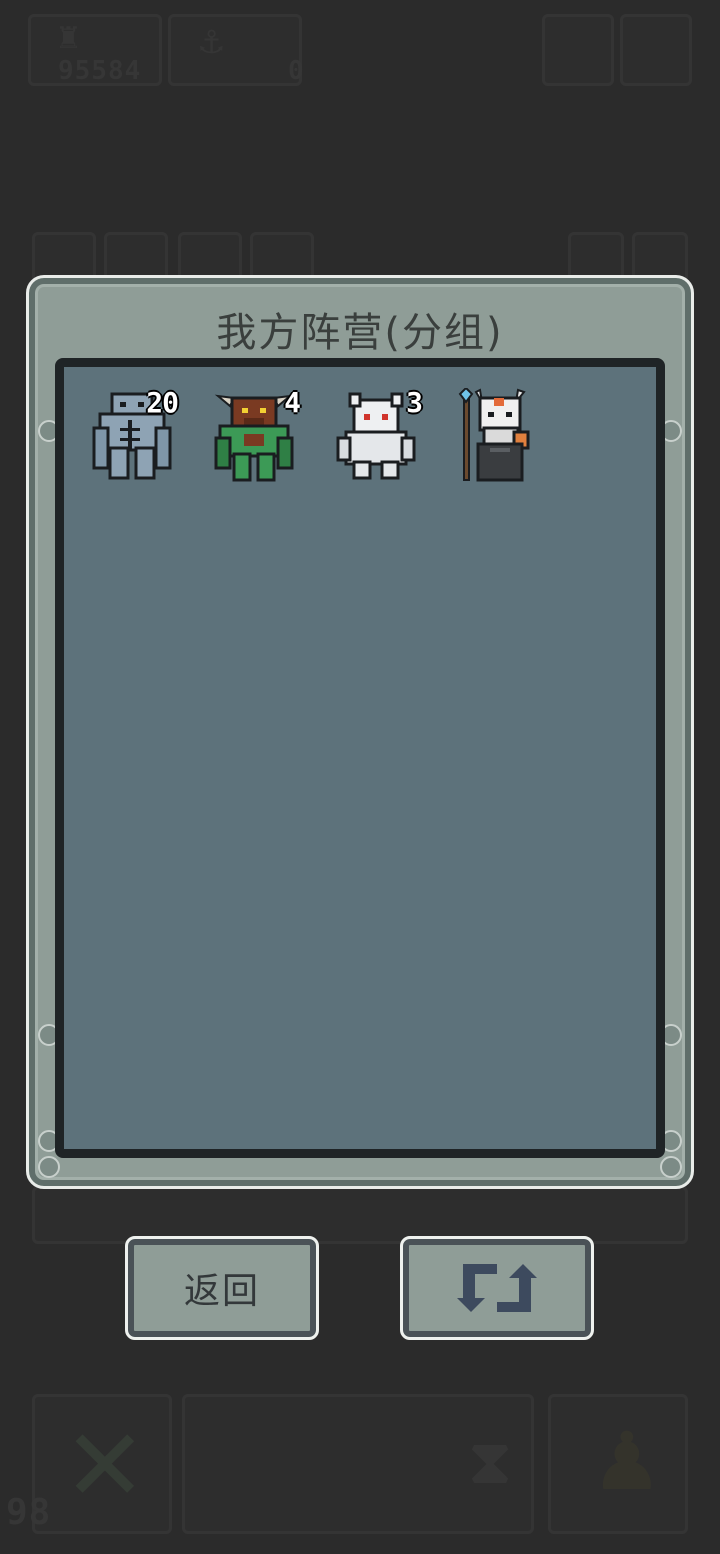 This screenshot has width=720, height=1554. Describe the element at coordinates (29, 1512) in the screenshot. I see `turn-count: 98` at that location.